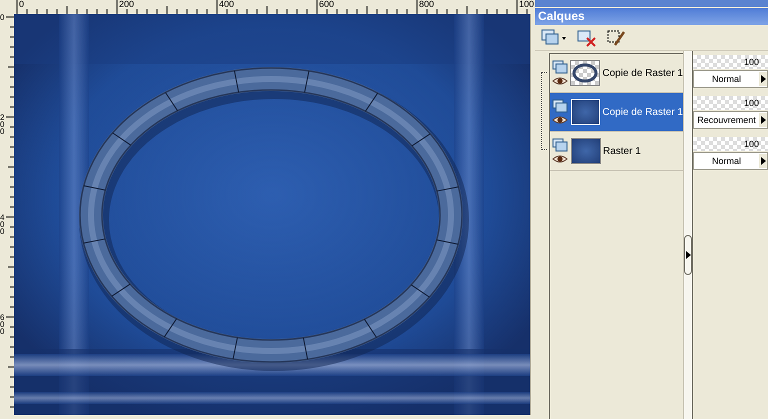  I want to click on splitter-handle, so click(688, 255).